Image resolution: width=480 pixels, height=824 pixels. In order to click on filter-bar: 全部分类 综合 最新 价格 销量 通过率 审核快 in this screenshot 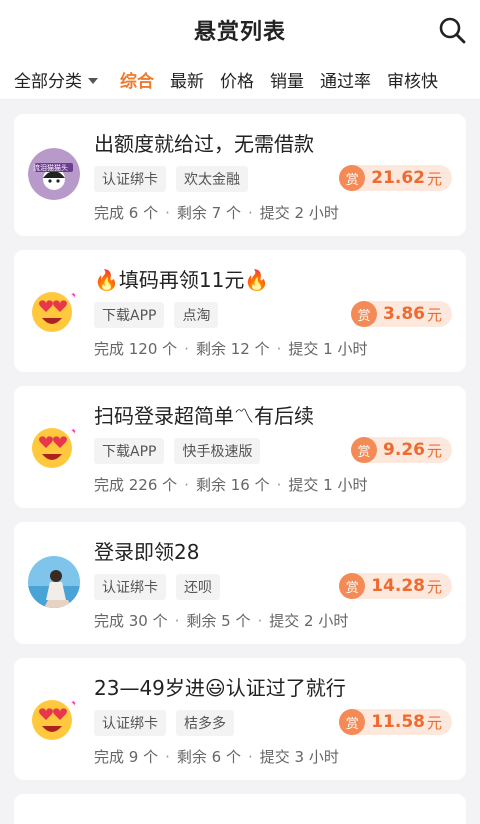, I will do `click(240, 80)`.